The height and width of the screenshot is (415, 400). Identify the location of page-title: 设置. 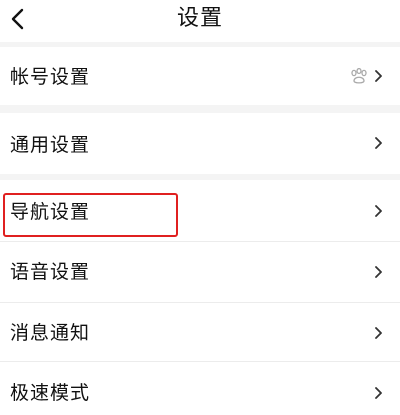
(199, 18).